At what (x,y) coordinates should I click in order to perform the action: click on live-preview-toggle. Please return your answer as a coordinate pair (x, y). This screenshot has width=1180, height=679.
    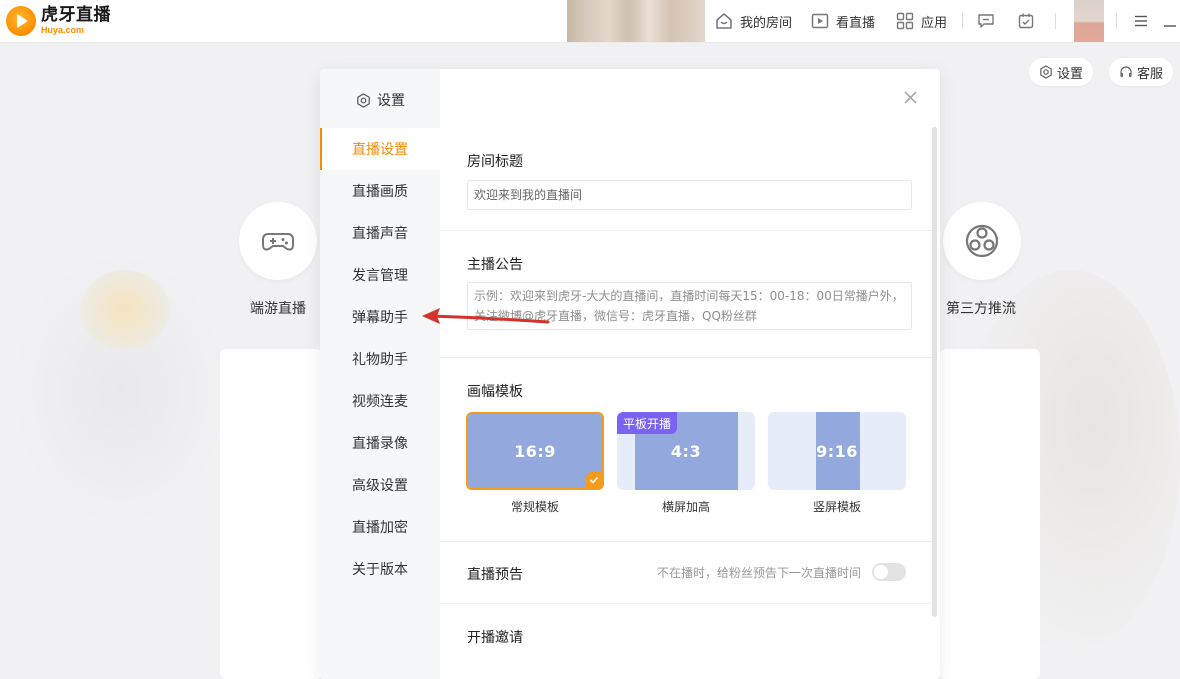
    Looking at the image, I should click on (889, 572).